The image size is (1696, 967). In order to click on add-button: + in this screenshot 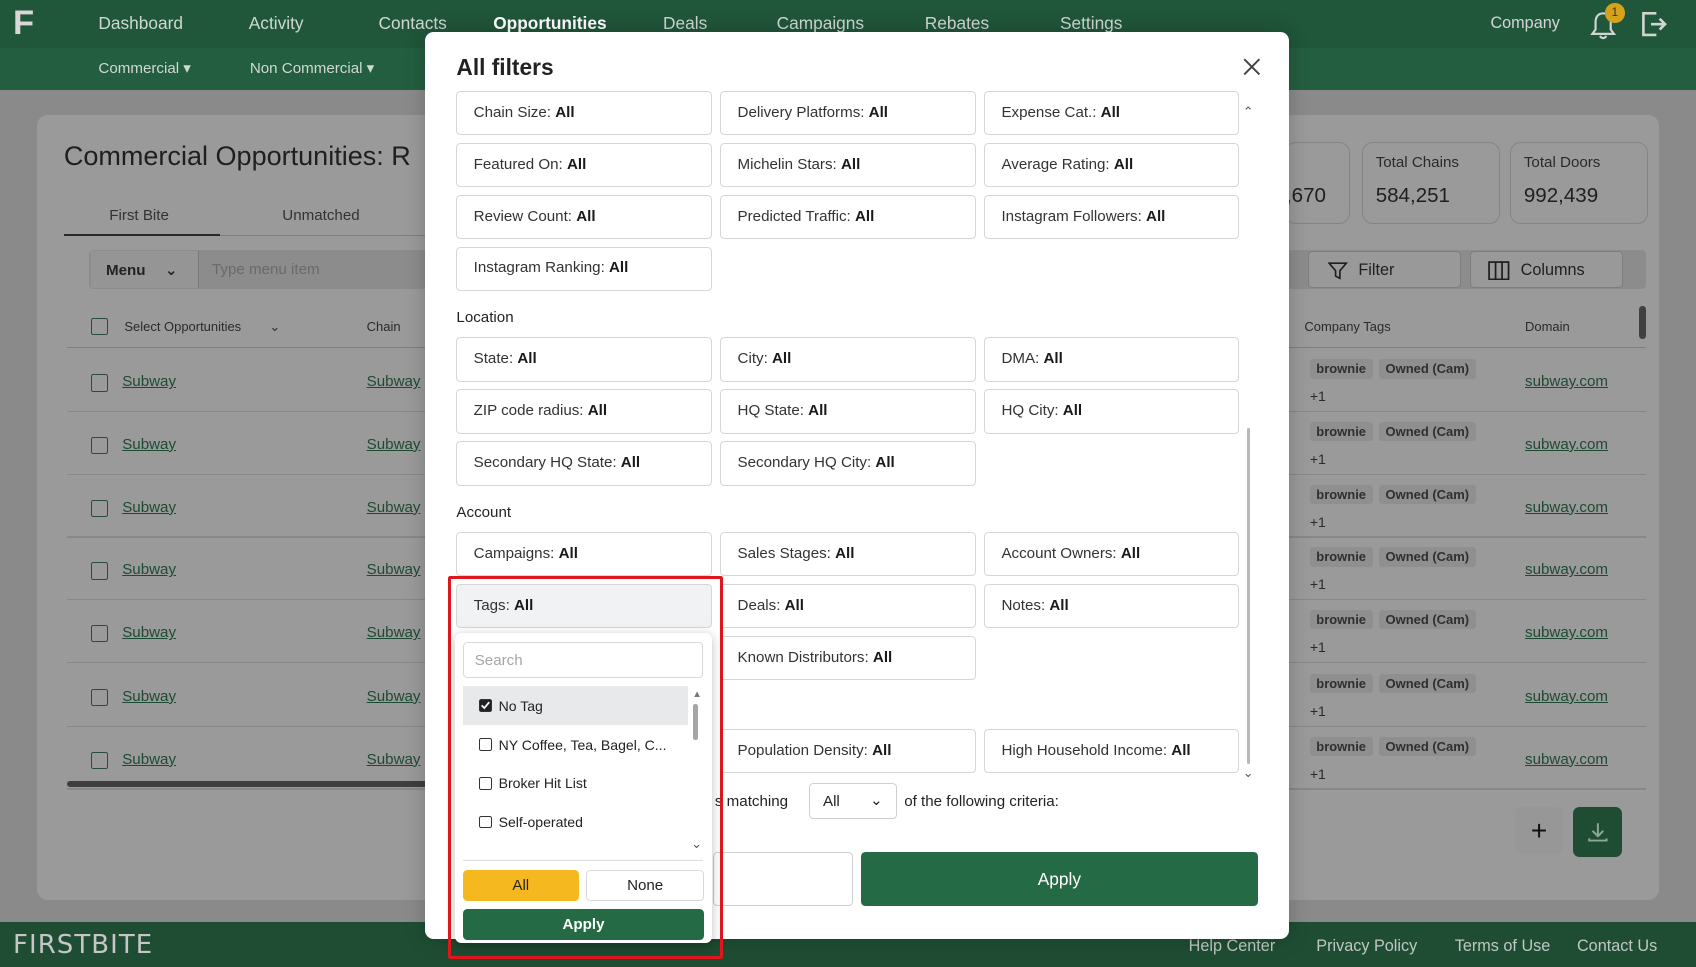, I will do `click(1539, 830)`.